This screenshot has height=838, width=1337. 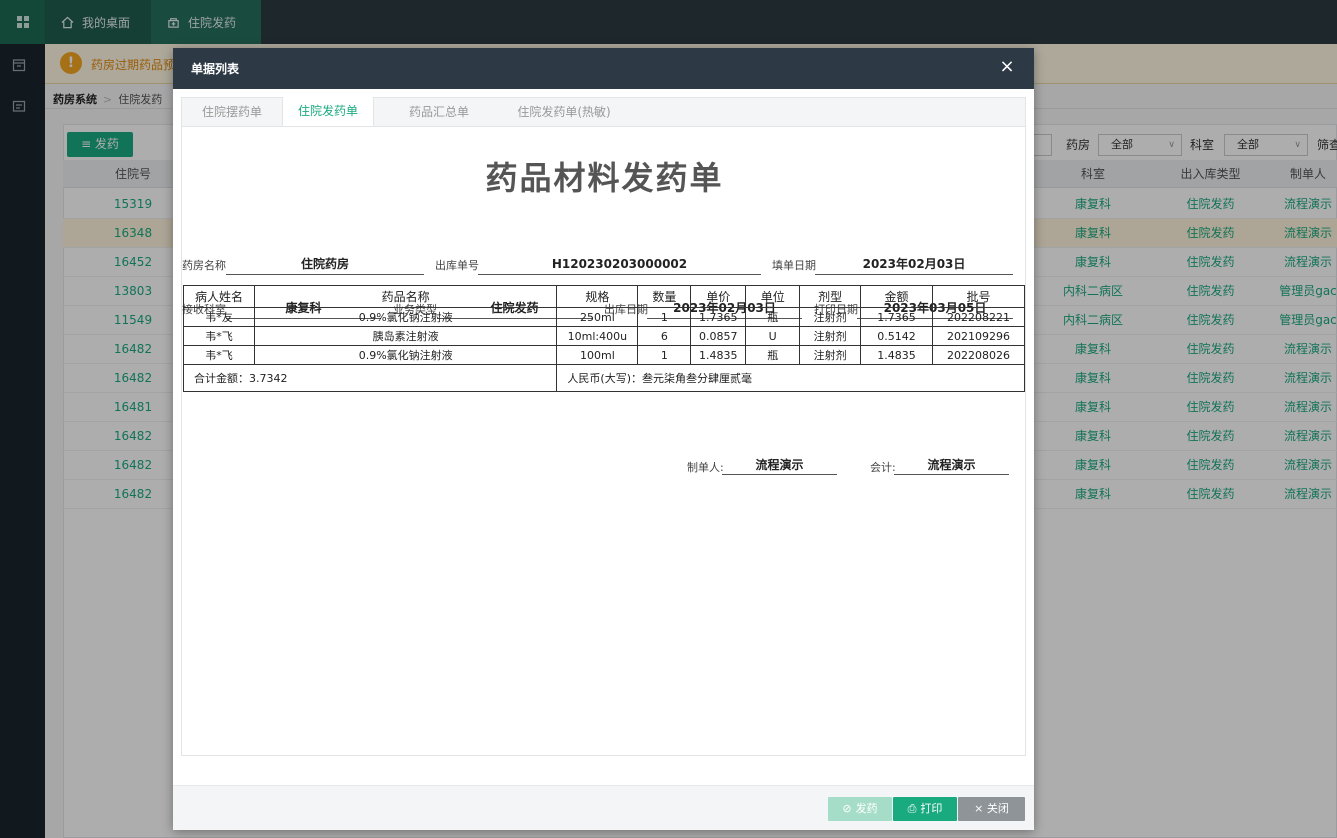 I want to click on tab-drug-summary: 药品汇总单, so click(x=439, y=112).